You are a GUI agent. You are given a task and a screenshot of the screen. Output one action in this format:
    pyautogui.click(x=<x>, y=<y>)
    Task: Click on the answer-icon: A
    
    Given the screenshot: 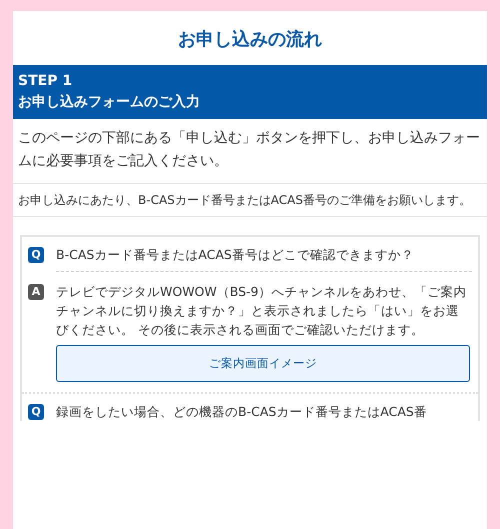 What is the action you would take?
    pyautogui.click(x=36, y=292)
    